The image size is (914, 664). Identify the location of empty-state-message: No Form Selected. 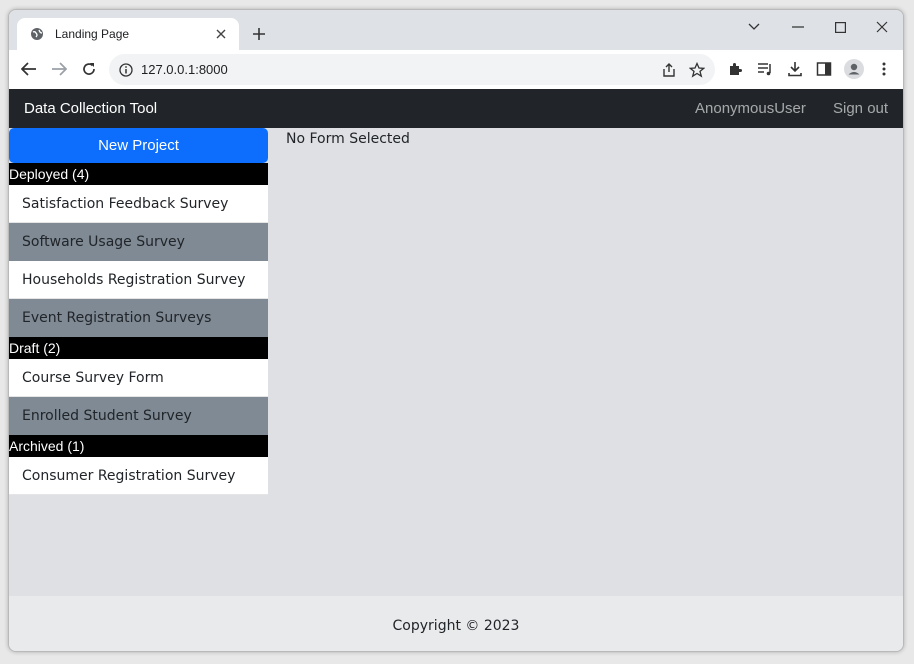
(348, 139).